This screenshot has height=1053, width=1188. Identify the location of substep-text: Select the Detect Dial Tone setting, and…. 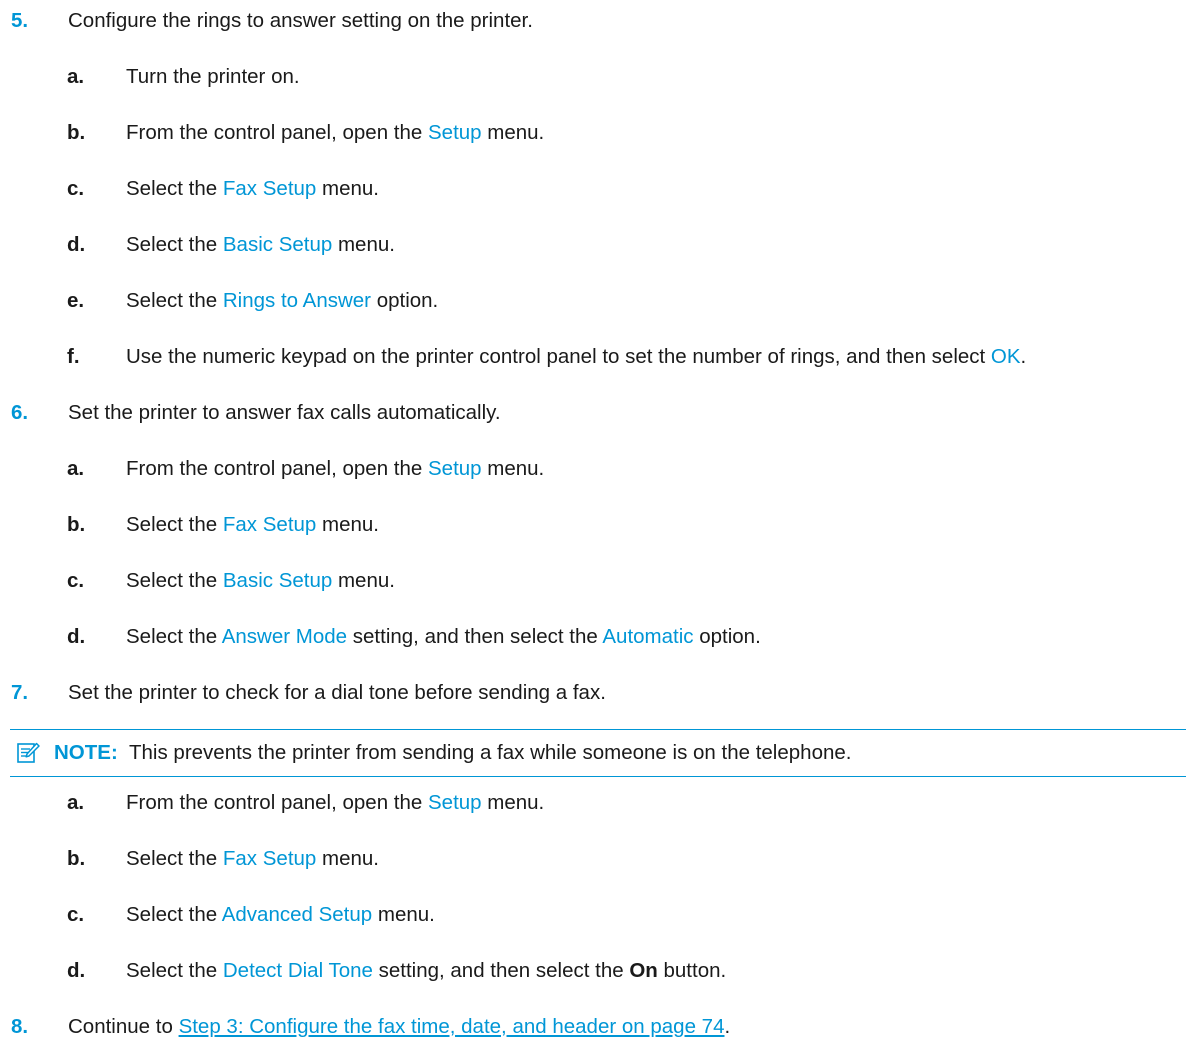
(426, 970).